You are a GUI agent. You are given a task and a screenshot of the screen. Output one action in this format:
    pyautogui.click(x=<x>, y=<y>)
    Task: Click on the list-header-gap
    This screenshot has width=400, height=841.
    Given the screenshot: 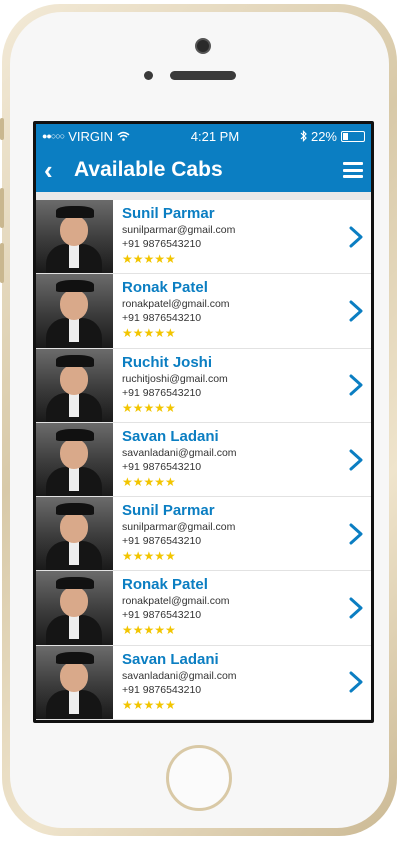 What is the action you would take?
    pyautogui.click(x=203, y=196)
    